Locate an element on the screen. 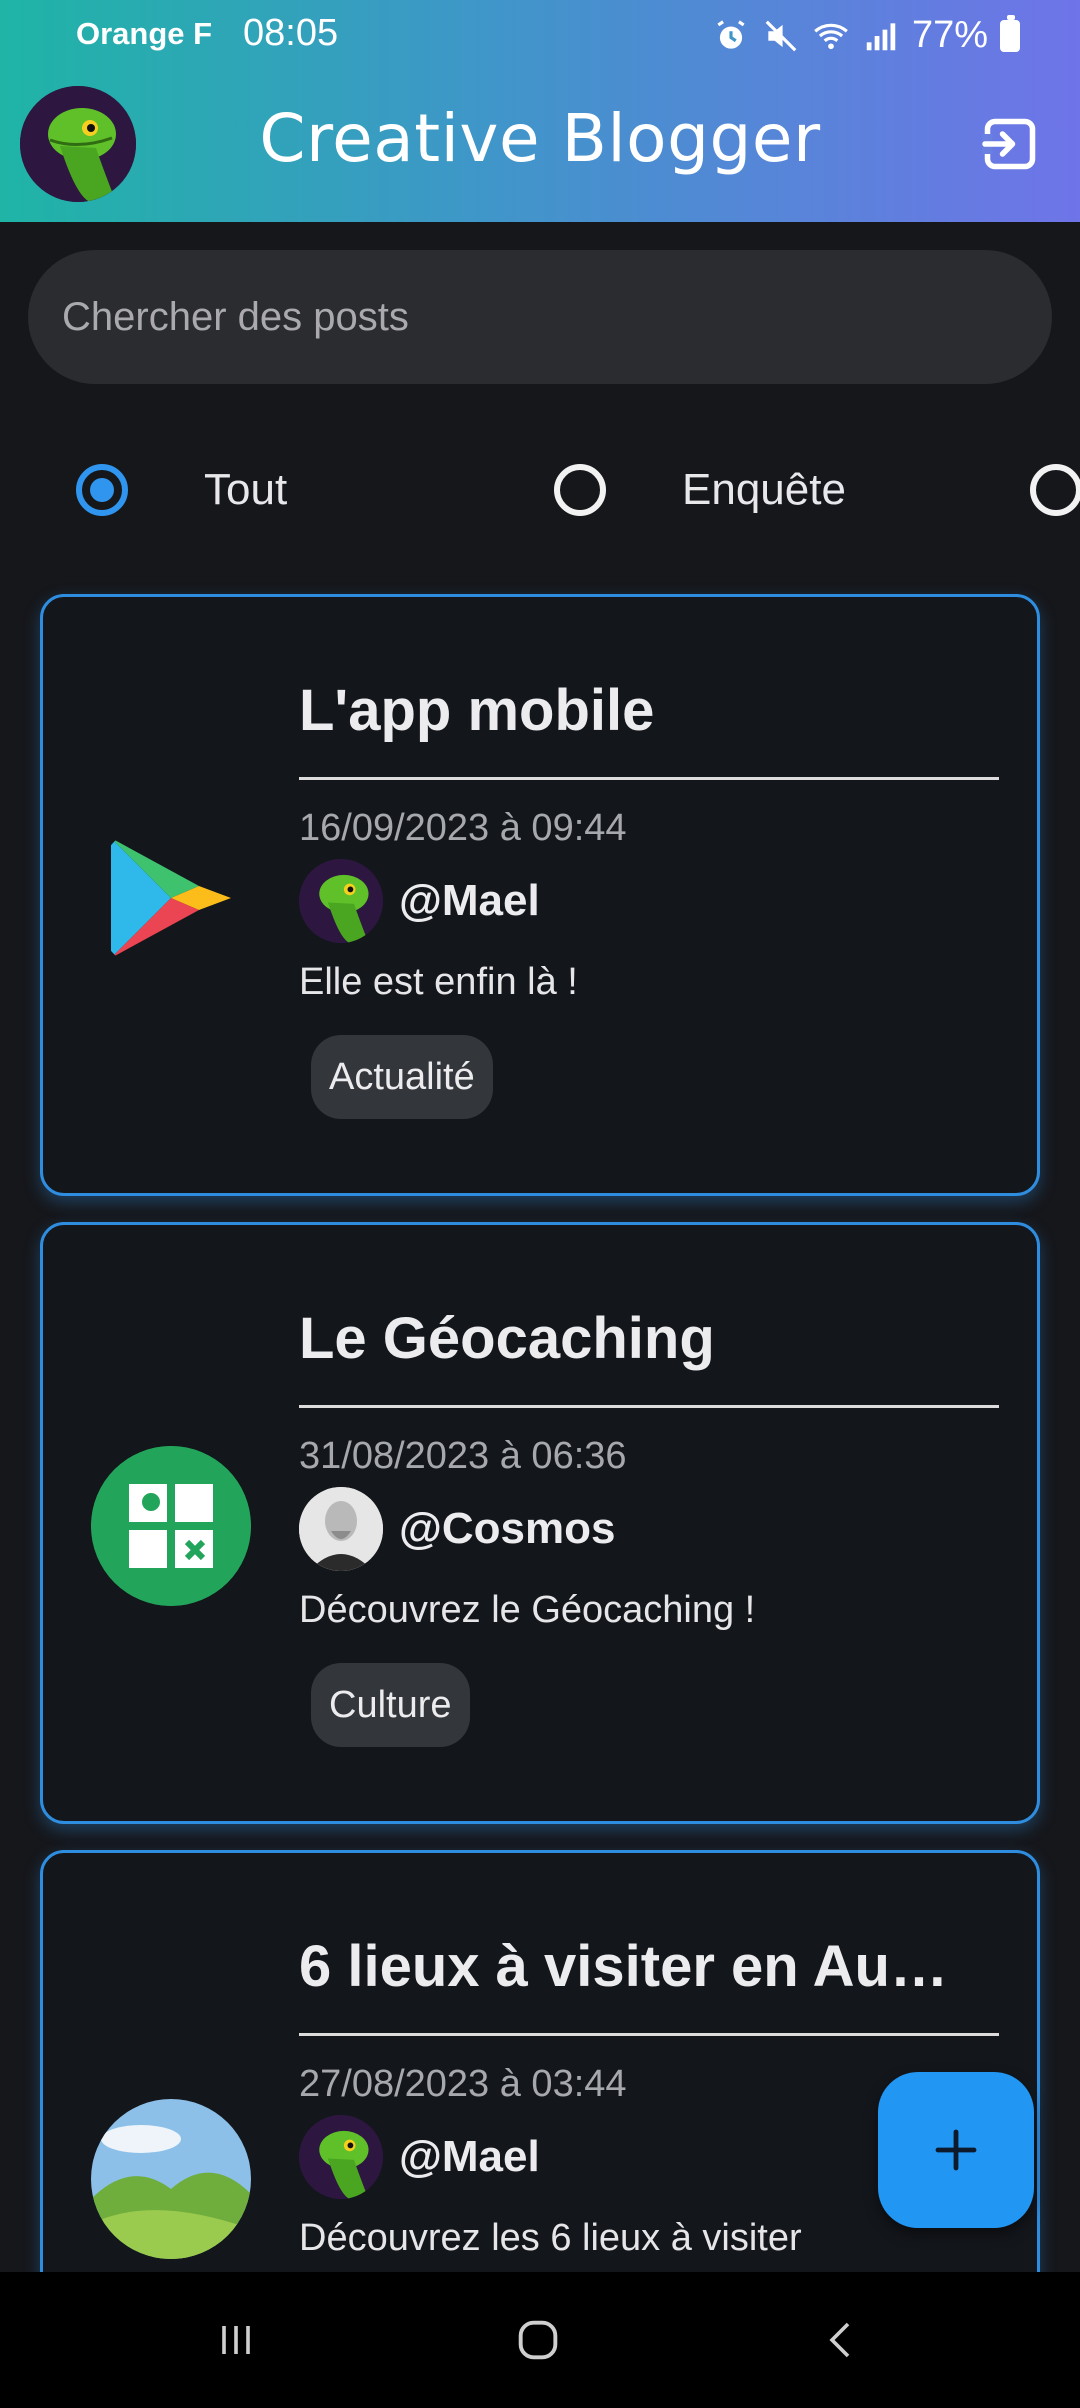  recents-button is located at coordinates (236, 2340).